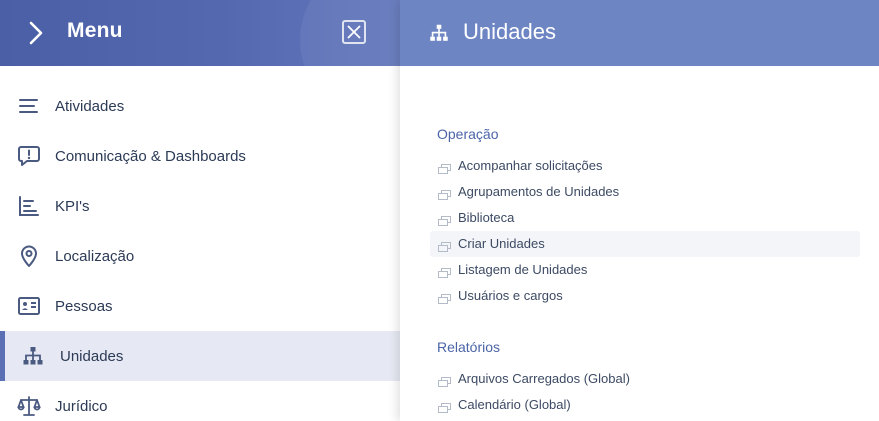 The width and height of the screenshot is (879, 421). What do you see at coordinates (36, 33) in the screenshot?
I see `chevron-right-icon` at bounding box center [36, 33].